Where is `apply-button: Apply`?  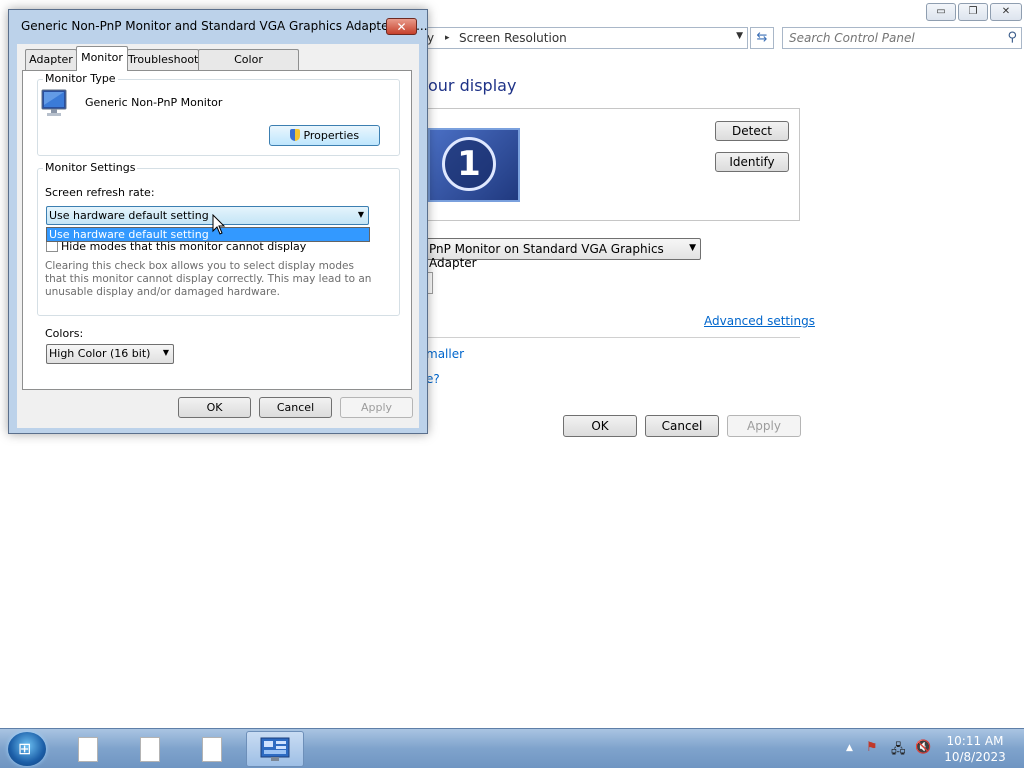 apply-button: Apply is located at coordinates (764, 426).